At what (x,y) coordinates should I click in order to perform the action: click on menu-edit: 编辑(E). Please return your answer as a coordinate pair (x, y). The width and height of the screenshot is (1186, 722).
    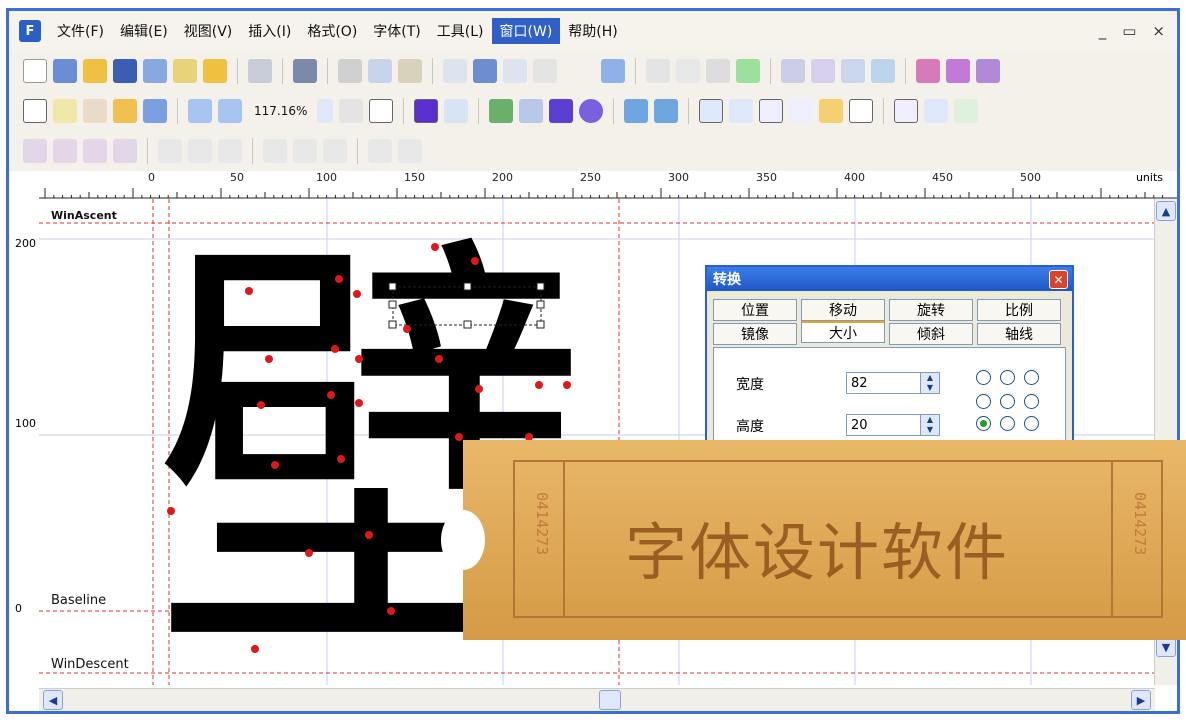
    Looking at the image, I should click on (144, 31).